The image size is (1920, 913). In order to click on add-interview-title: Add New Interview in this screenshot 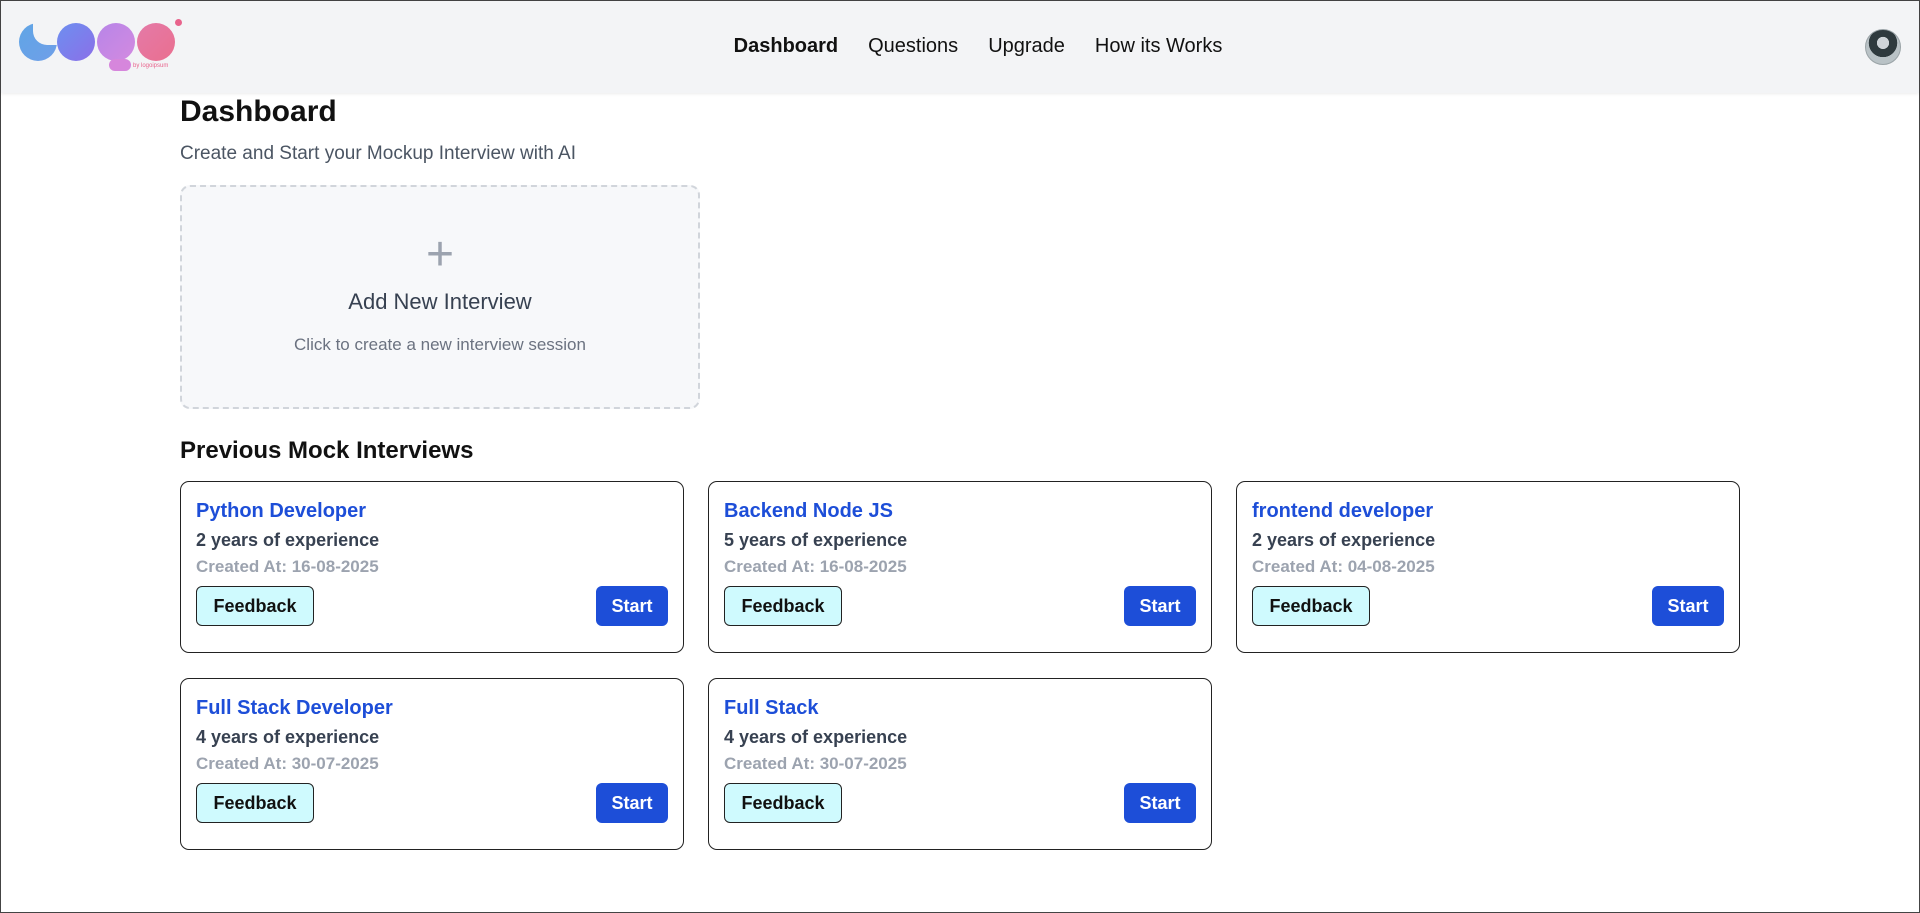, I will do `click(440, 301)`.